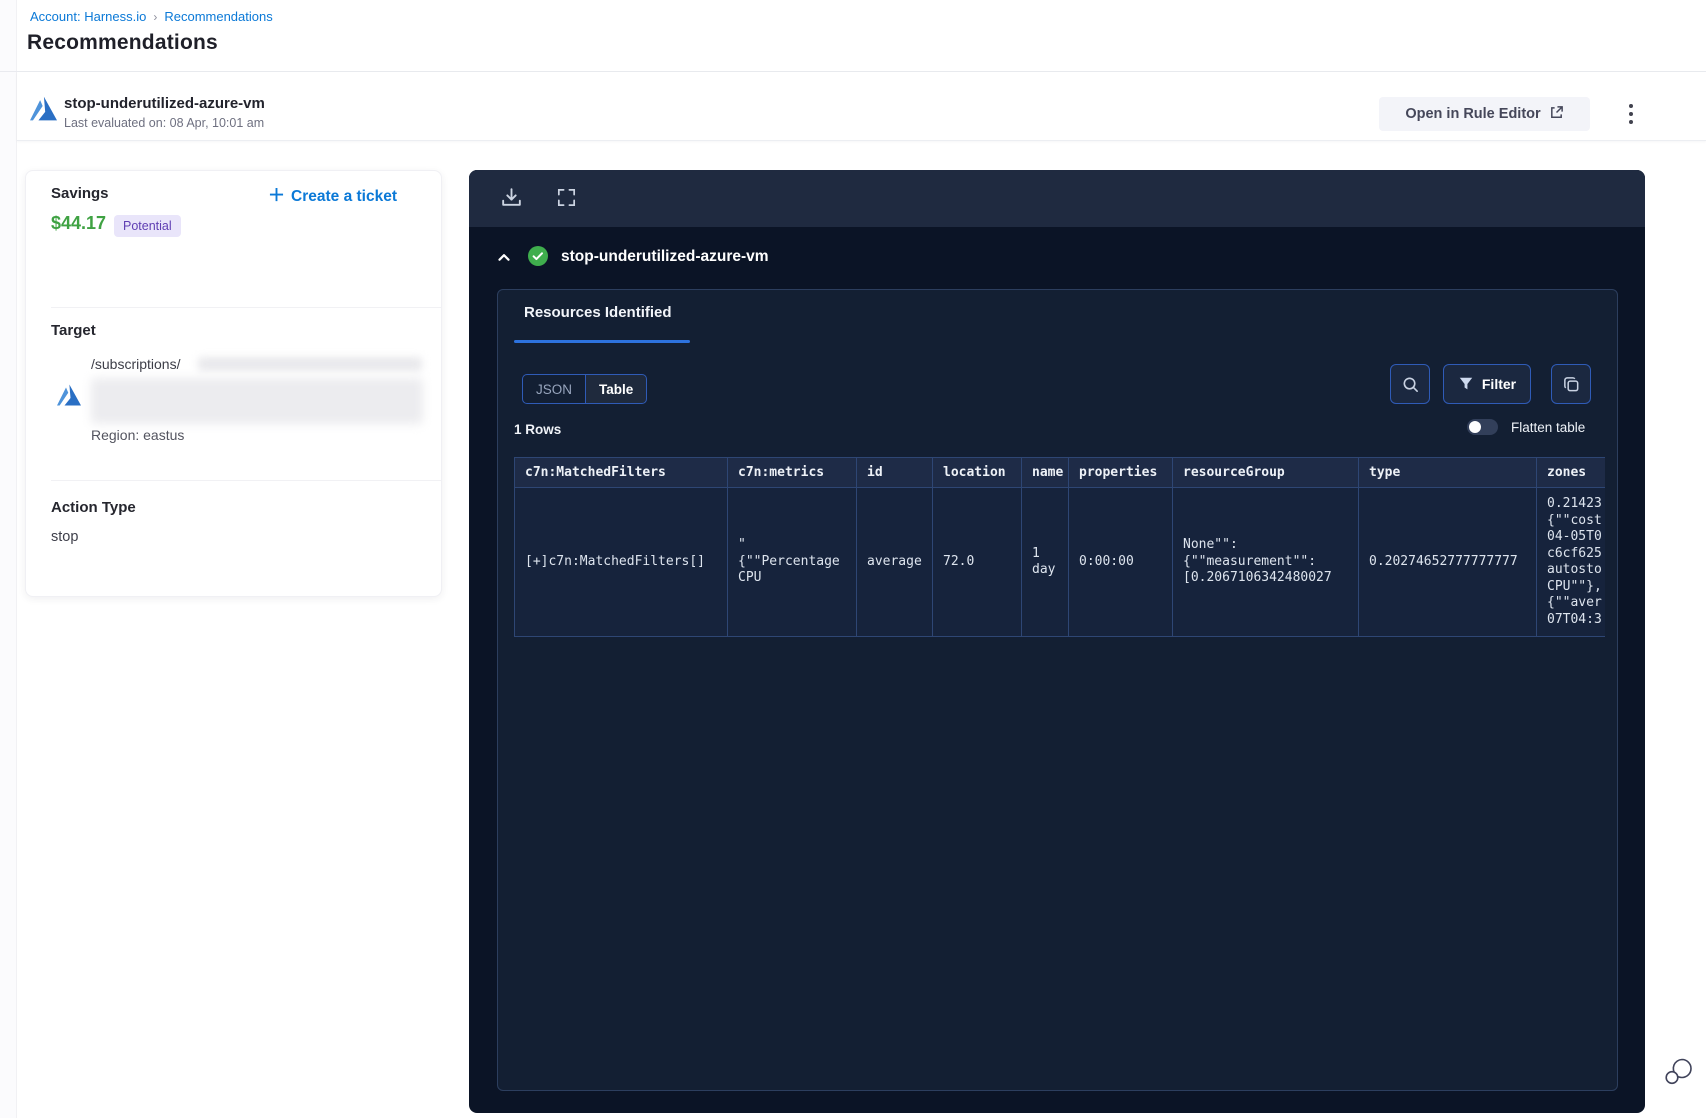  What do you see at coordinates (147, 226) in the screenshot?
I see `potential-badge: Potential` at bounding box center [147, 226].